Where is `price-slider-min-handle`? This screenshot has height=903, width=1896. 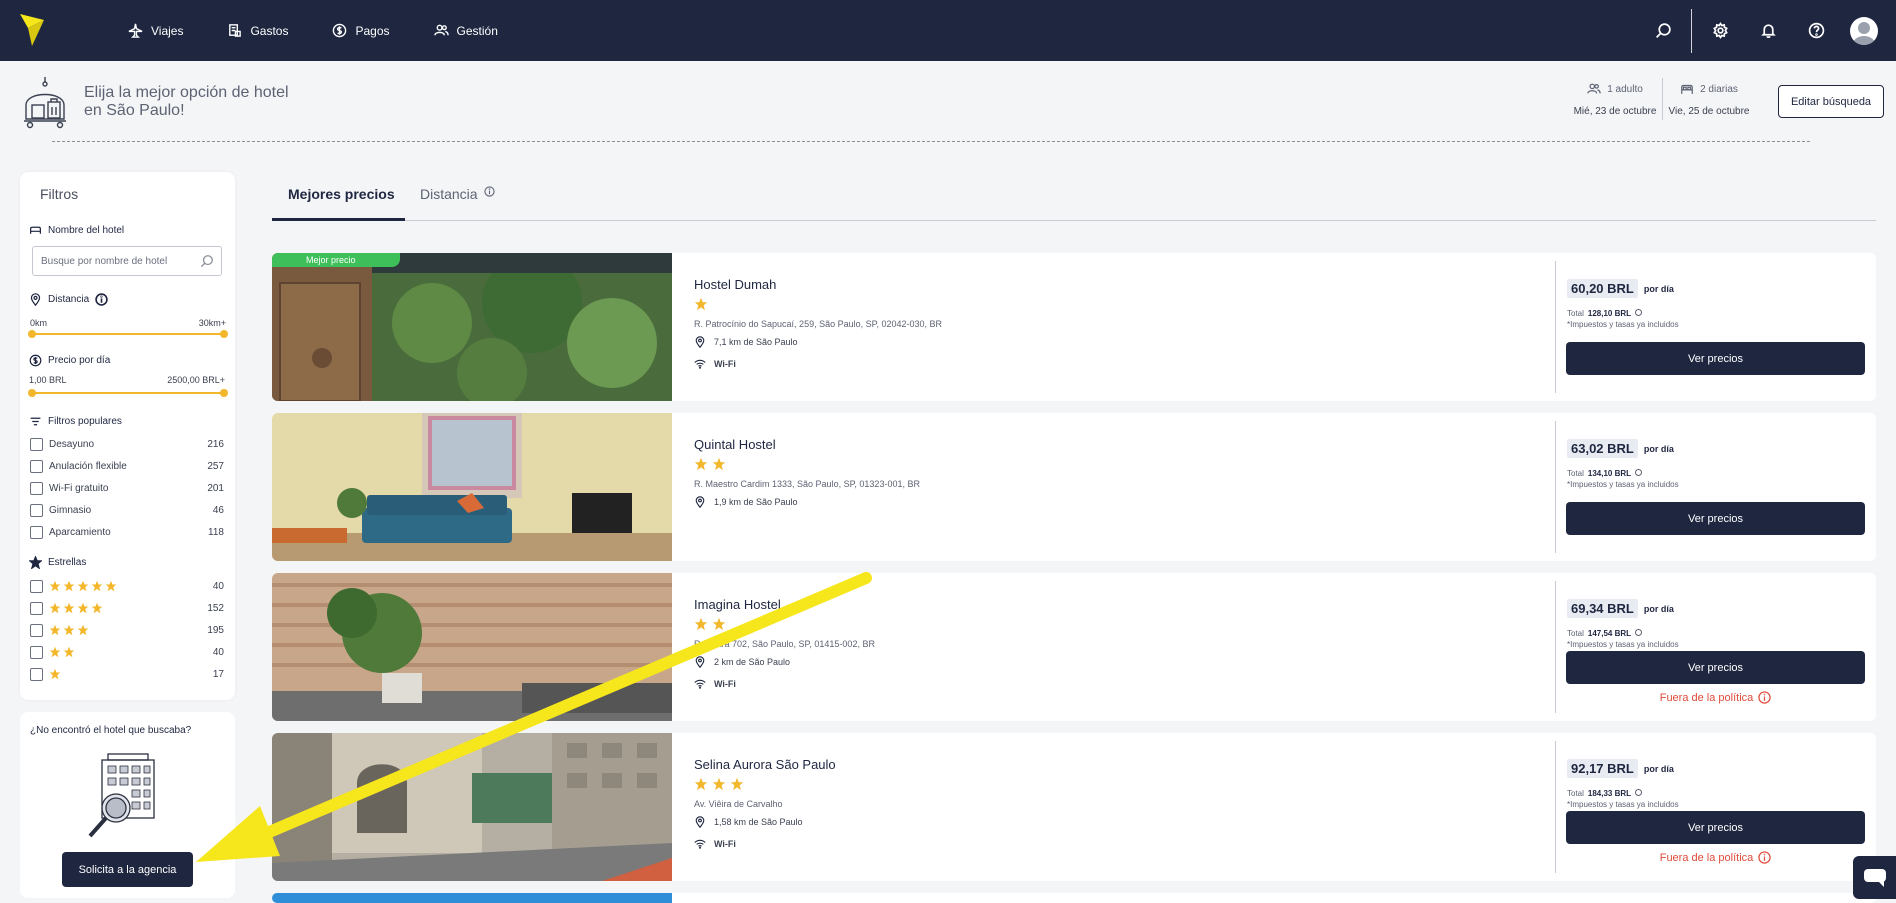
price-slider-min-handle is located at coordinates (32, 393).